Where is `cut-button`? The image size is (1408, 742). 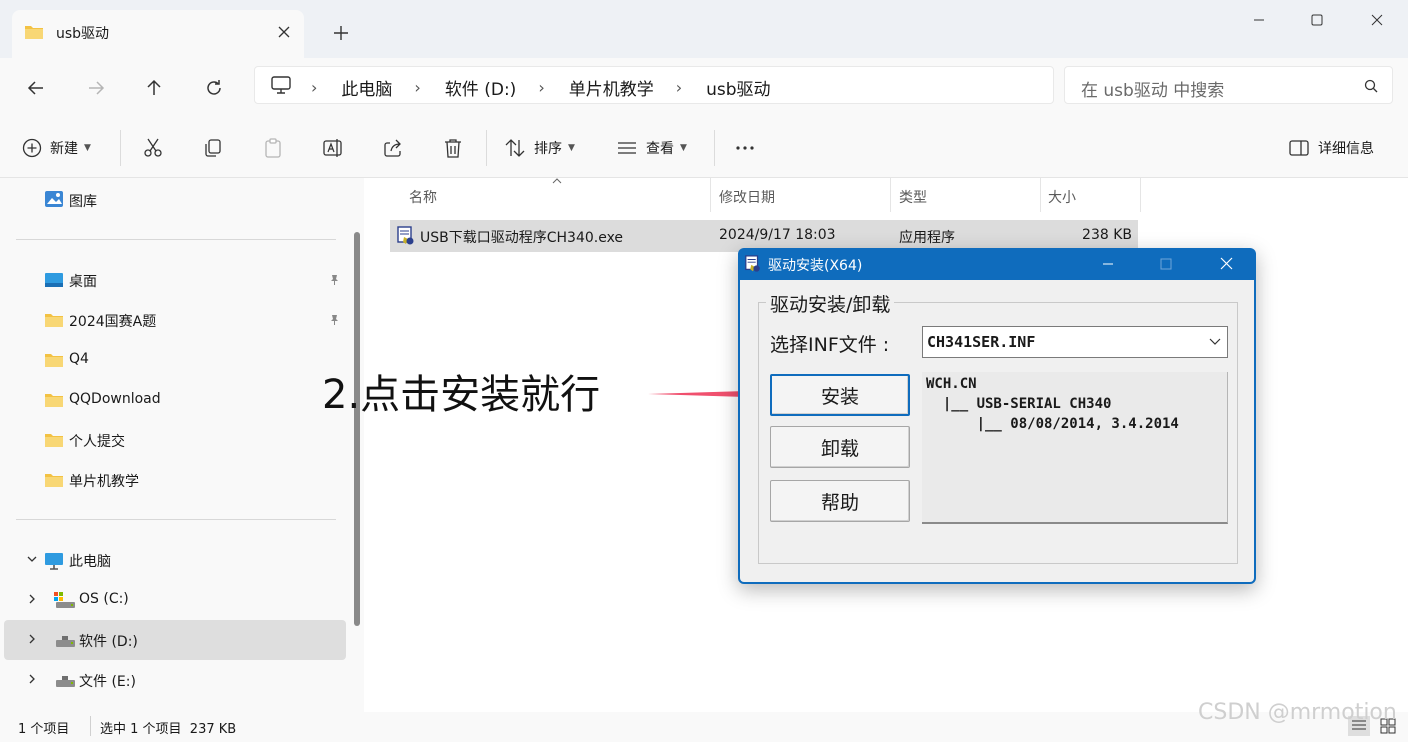
cut-button is located at coordinates (153, 148).